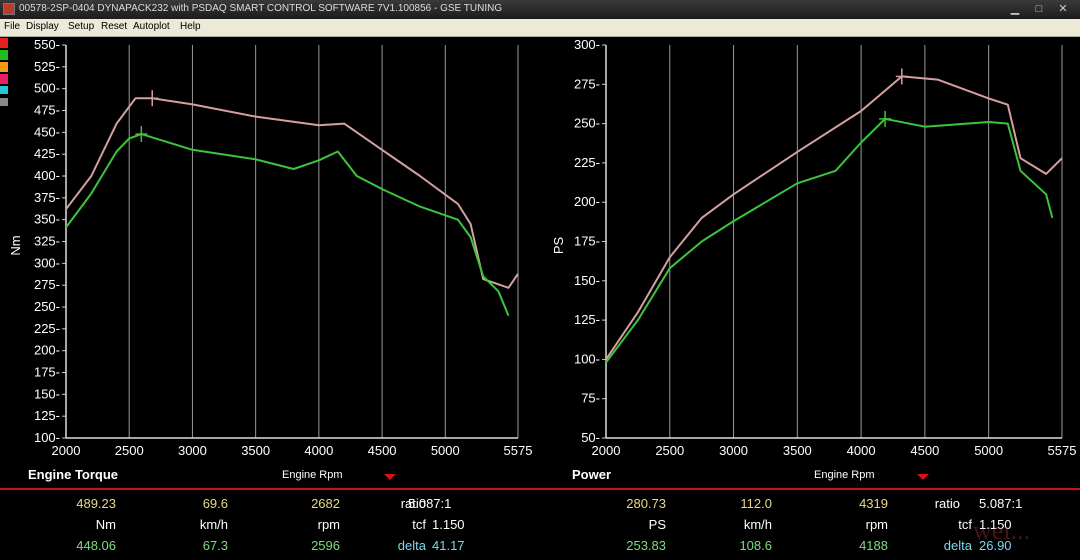  What do you see at coordinates (390, 477) in the screenshot?
I see `left-axis-dropdown-icon` at bounding box center [390, 477].